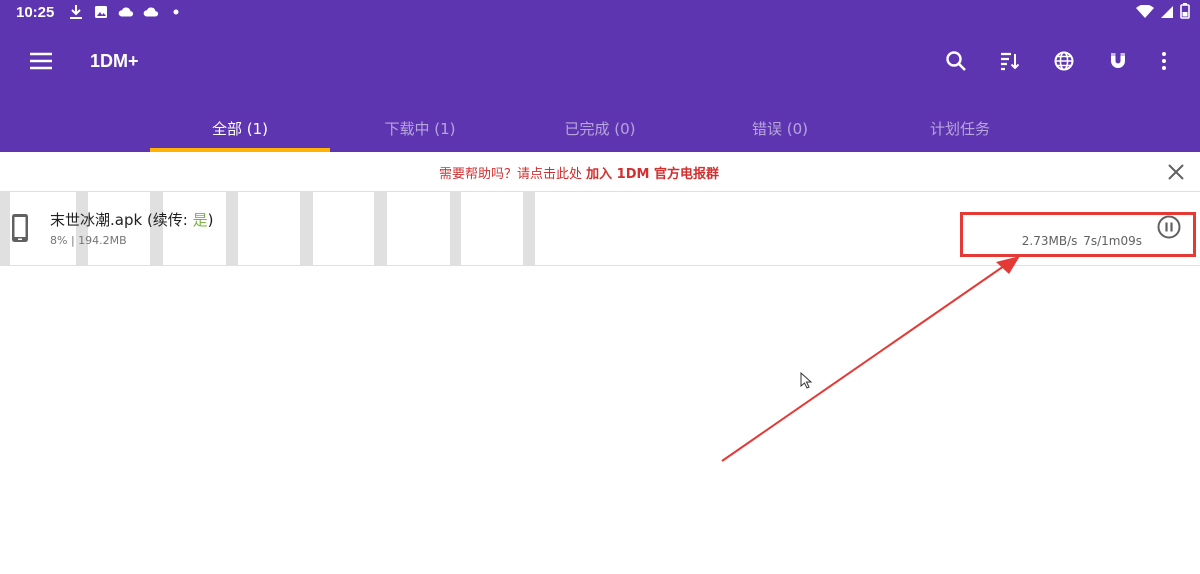 This screenshot has width=1200, height=574. What do you see at coordinates (420, 128) in the screenshot?
I see `tab-downloading: 下载中 (1)` at bounding box center [420, 128].